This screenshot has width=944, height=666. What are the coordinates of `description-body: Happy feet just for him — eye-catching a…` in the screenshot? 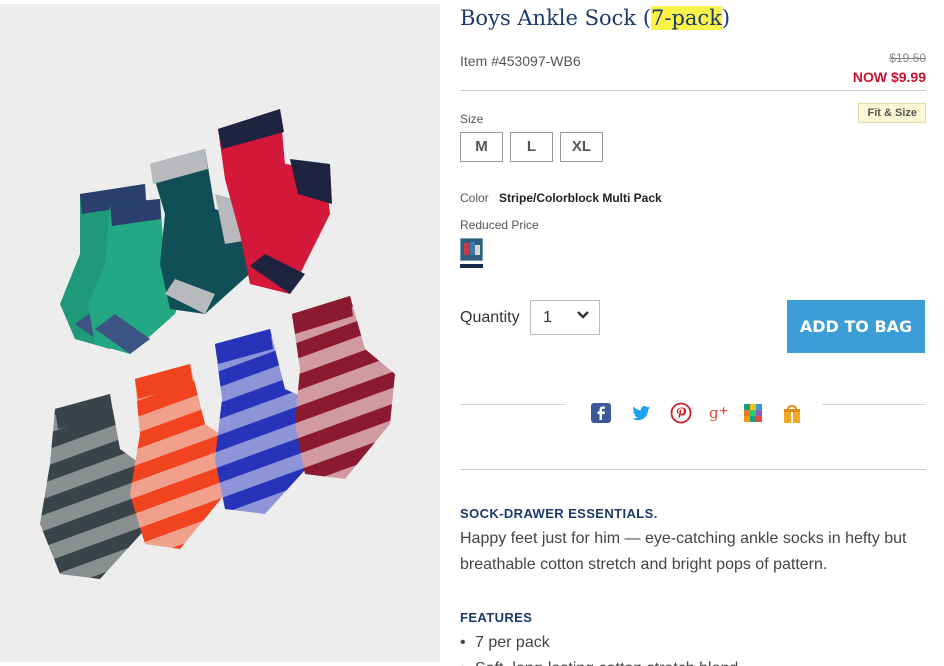 It's located at (683, 551).